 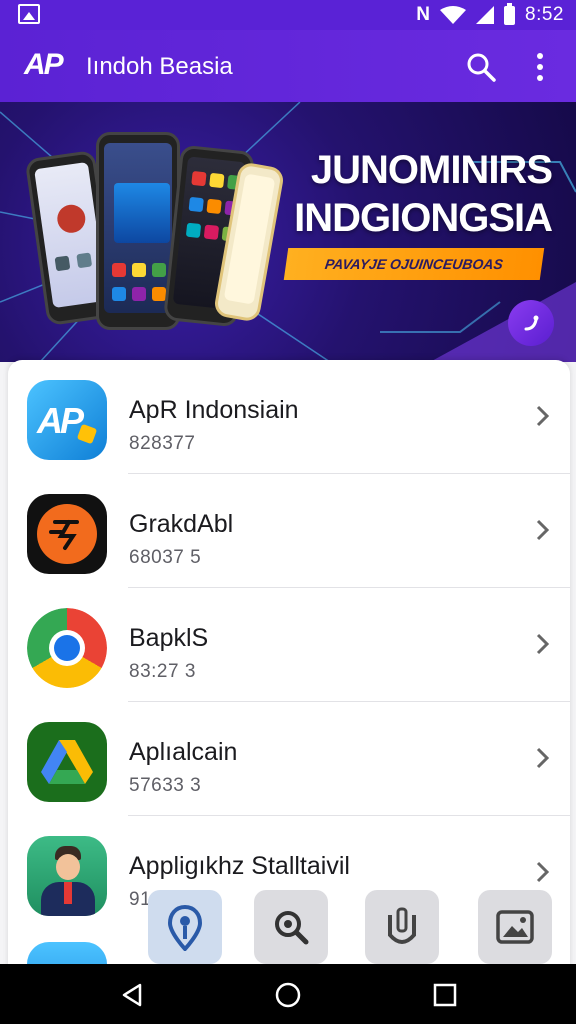 I want to click on system-nav-bar, so click(x=288, y=994).